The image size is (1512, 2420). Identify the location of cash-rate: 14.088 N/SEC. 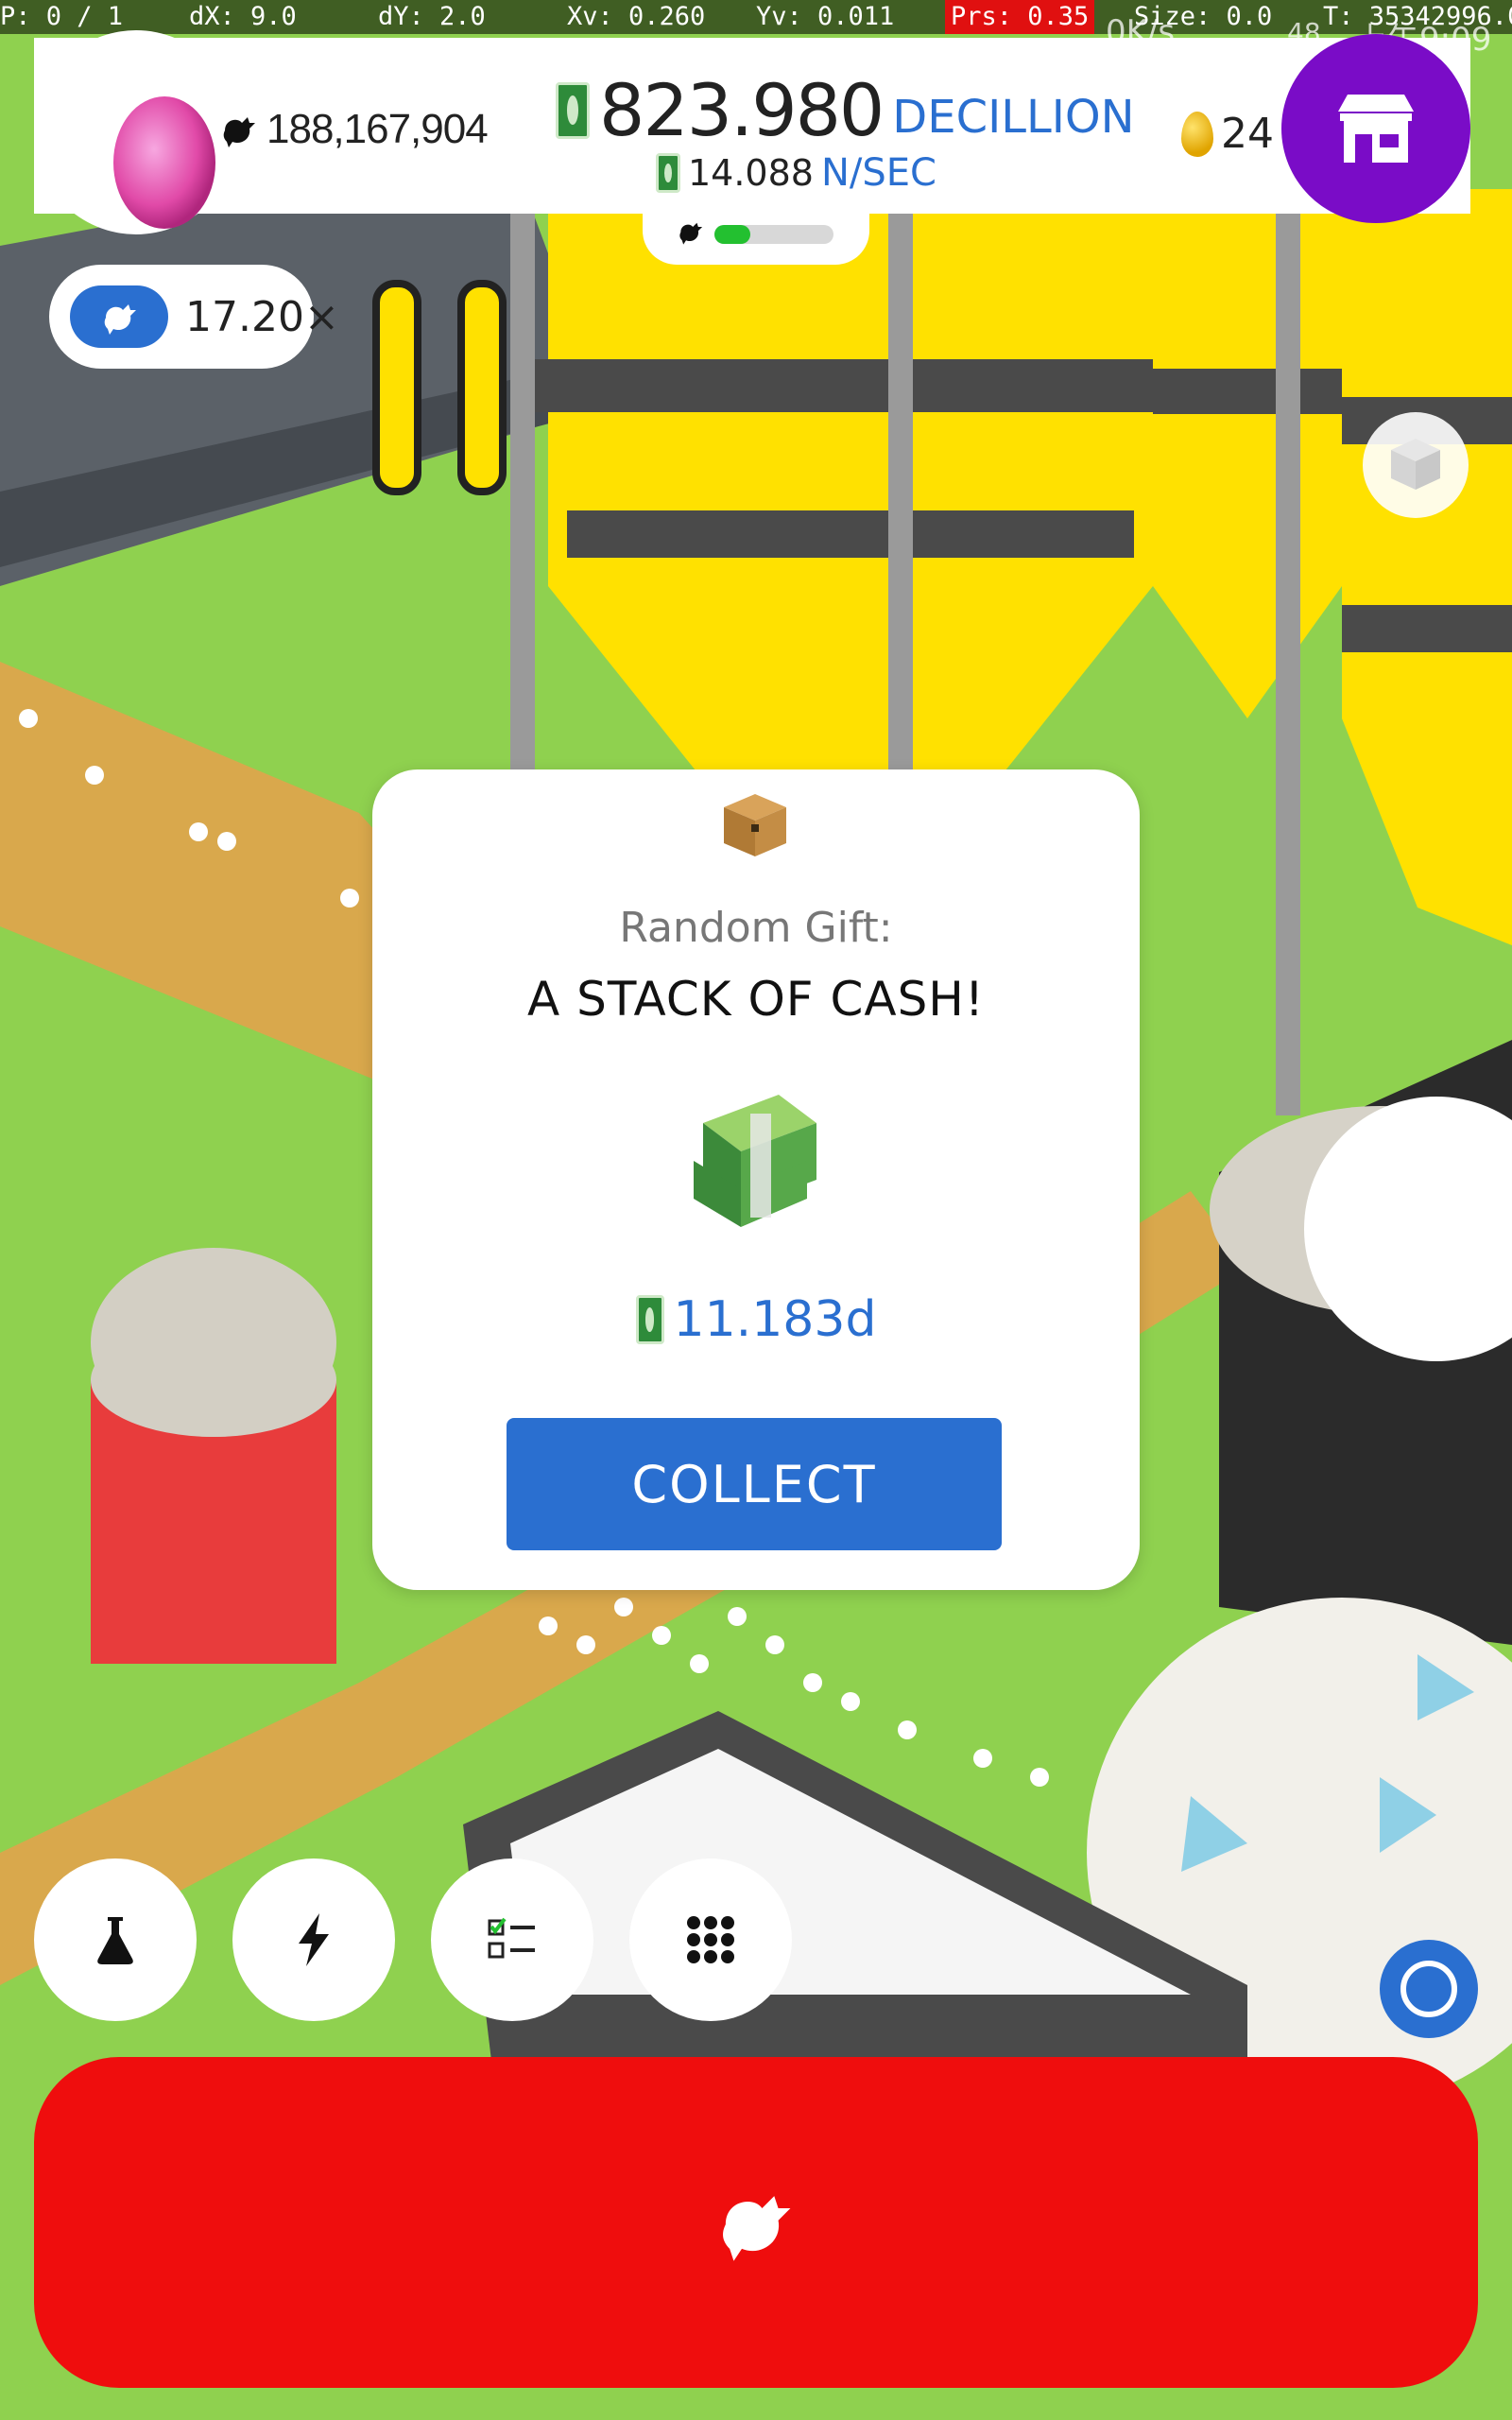
(796, 173).